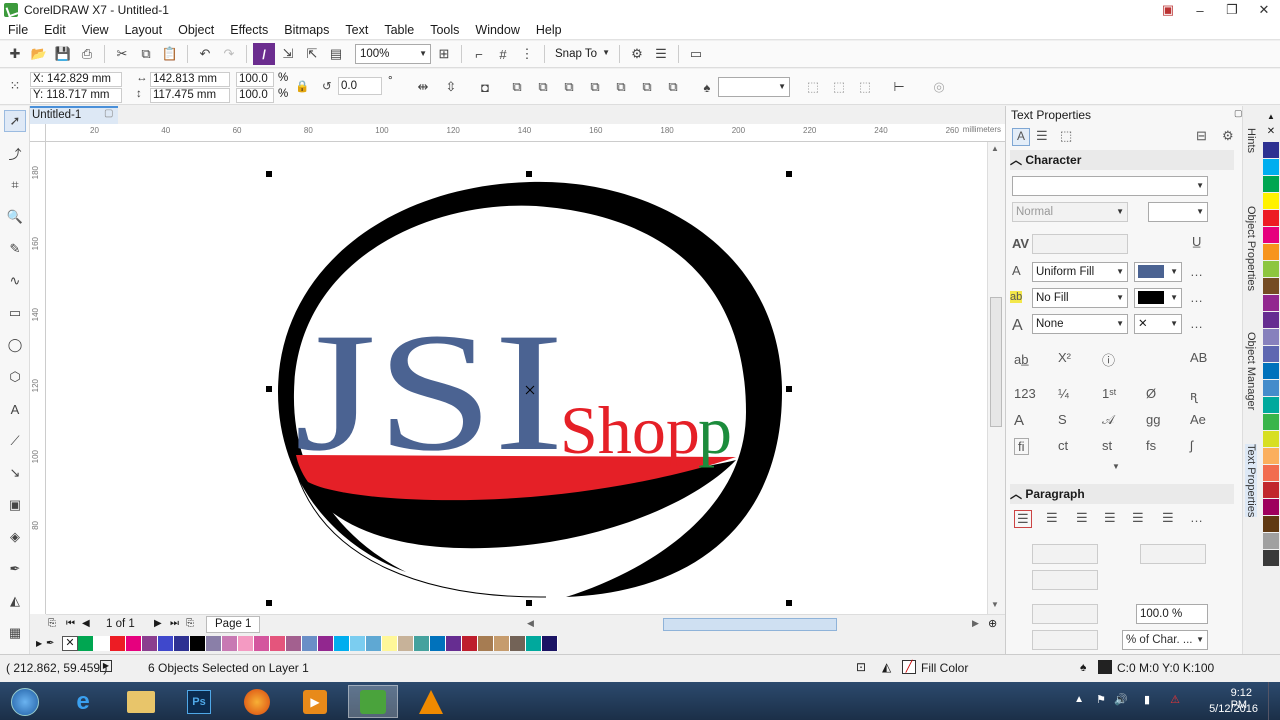 This screenshot has height=720, width=1280. I want to click on pick-tool-icon: ➚, so click(15, 121).